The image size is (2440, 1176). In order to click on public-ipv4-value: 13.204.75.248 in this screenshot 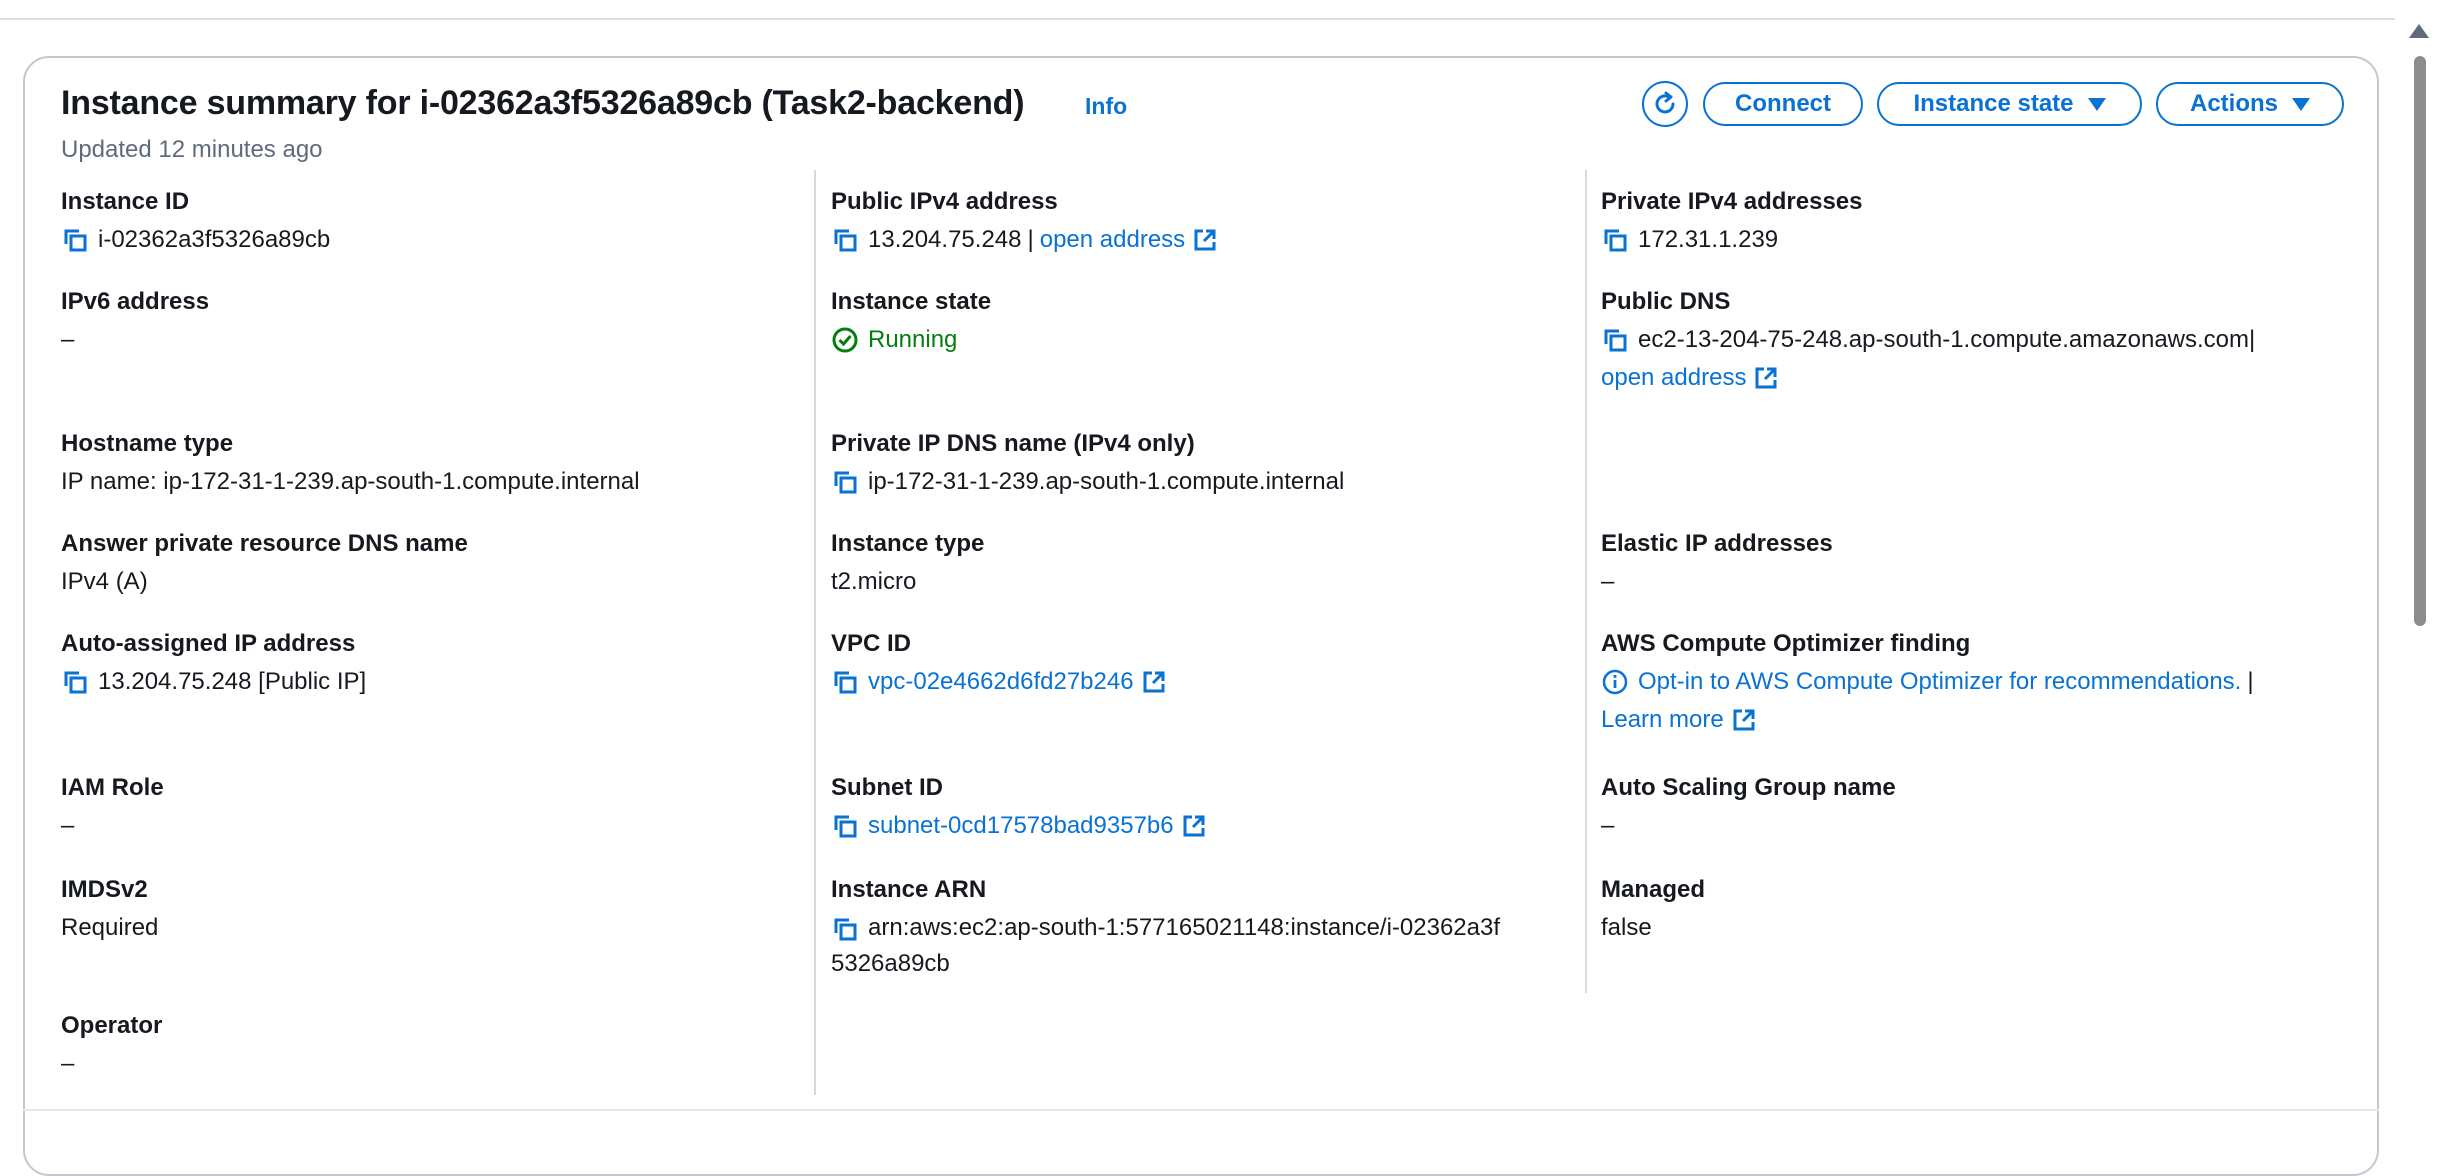, I will do `click(945, 239)`.